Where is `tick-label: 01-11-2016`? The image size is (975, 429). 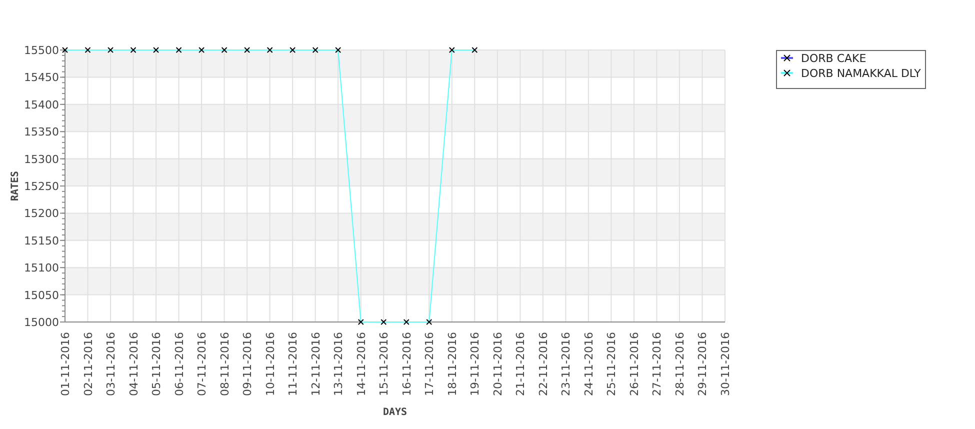 tick-label: 01-11-2016 is located at coordinates (65, 364).